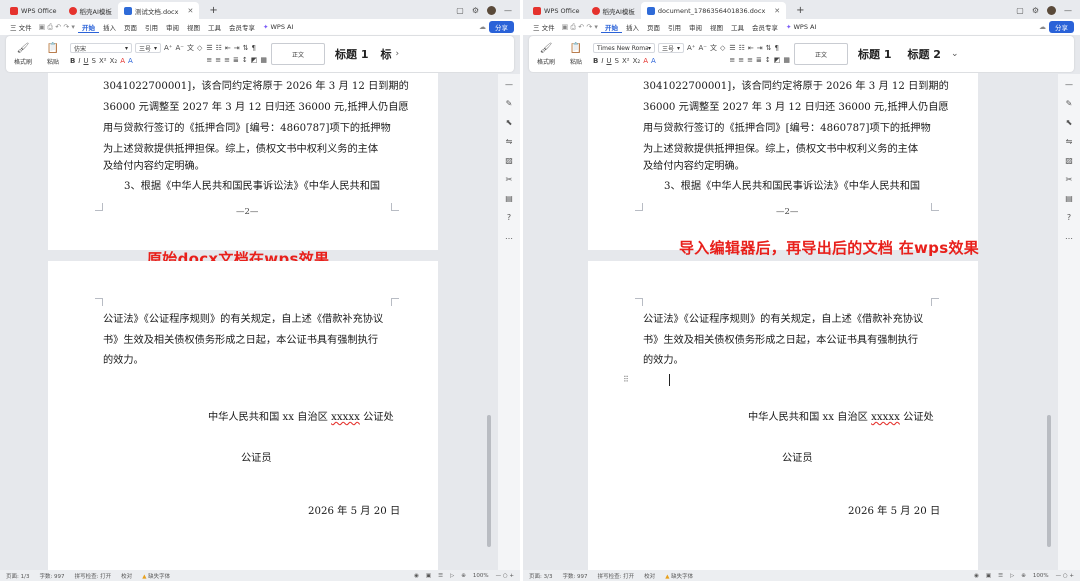 This screenshot has width=1080, height=581. I want to click on template-icon: ▤, so click(509, 198).